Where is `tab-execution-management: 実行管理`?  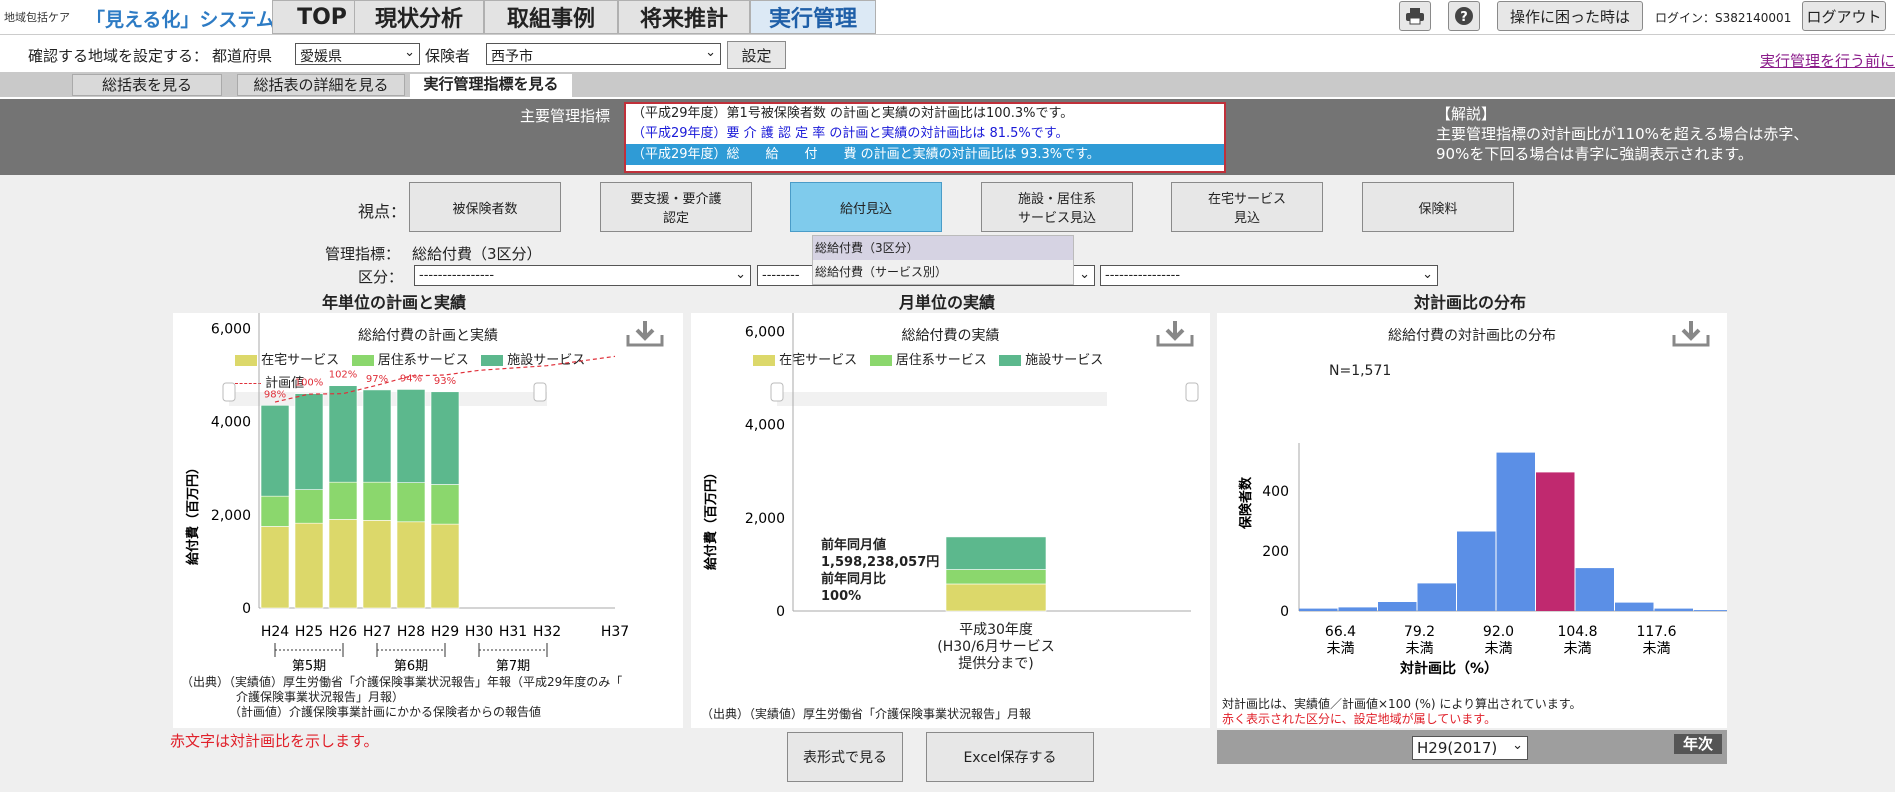
tab-execution-management: 実行管理 is located at coordinates (813, 17).